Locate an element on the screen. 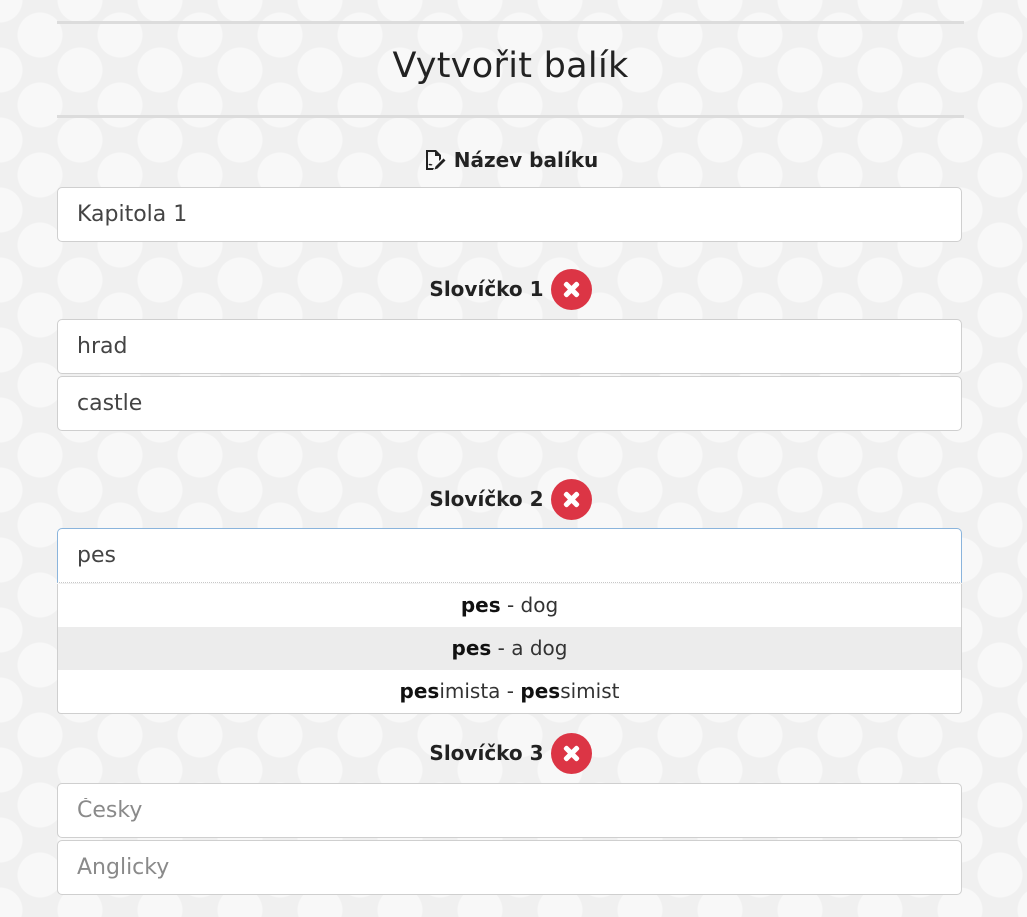 The width and height of the screenshot is (1027, 917). package-name-label-text: Název balíku is located at coordinates (526, 160).